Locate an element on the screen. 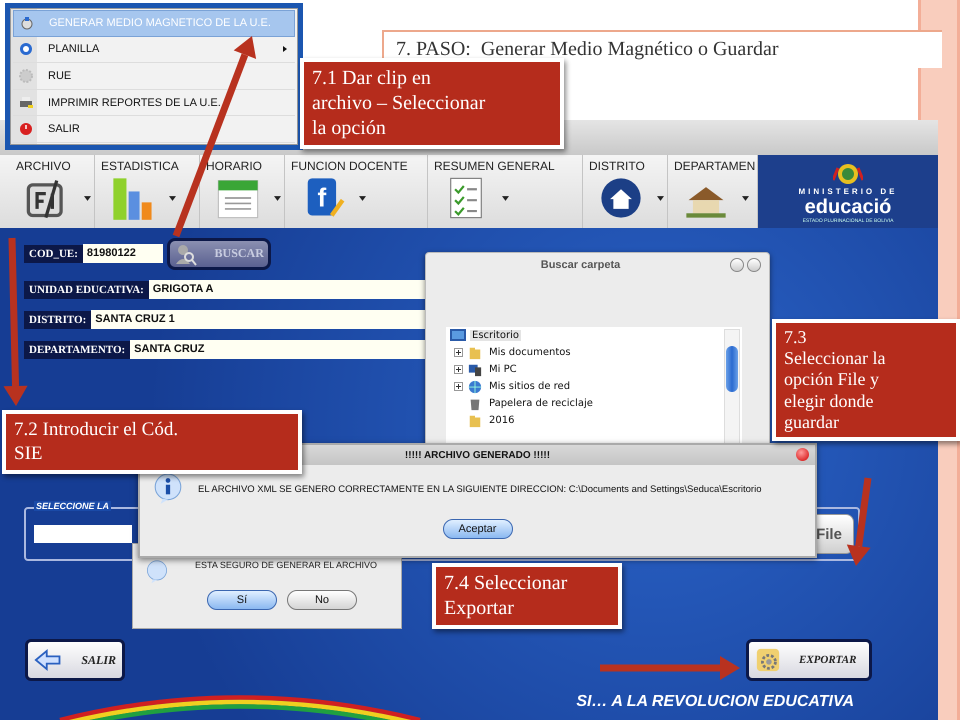 The image size is (960, 720). tree-item: Escritorio is located at coordinates (495, 335).